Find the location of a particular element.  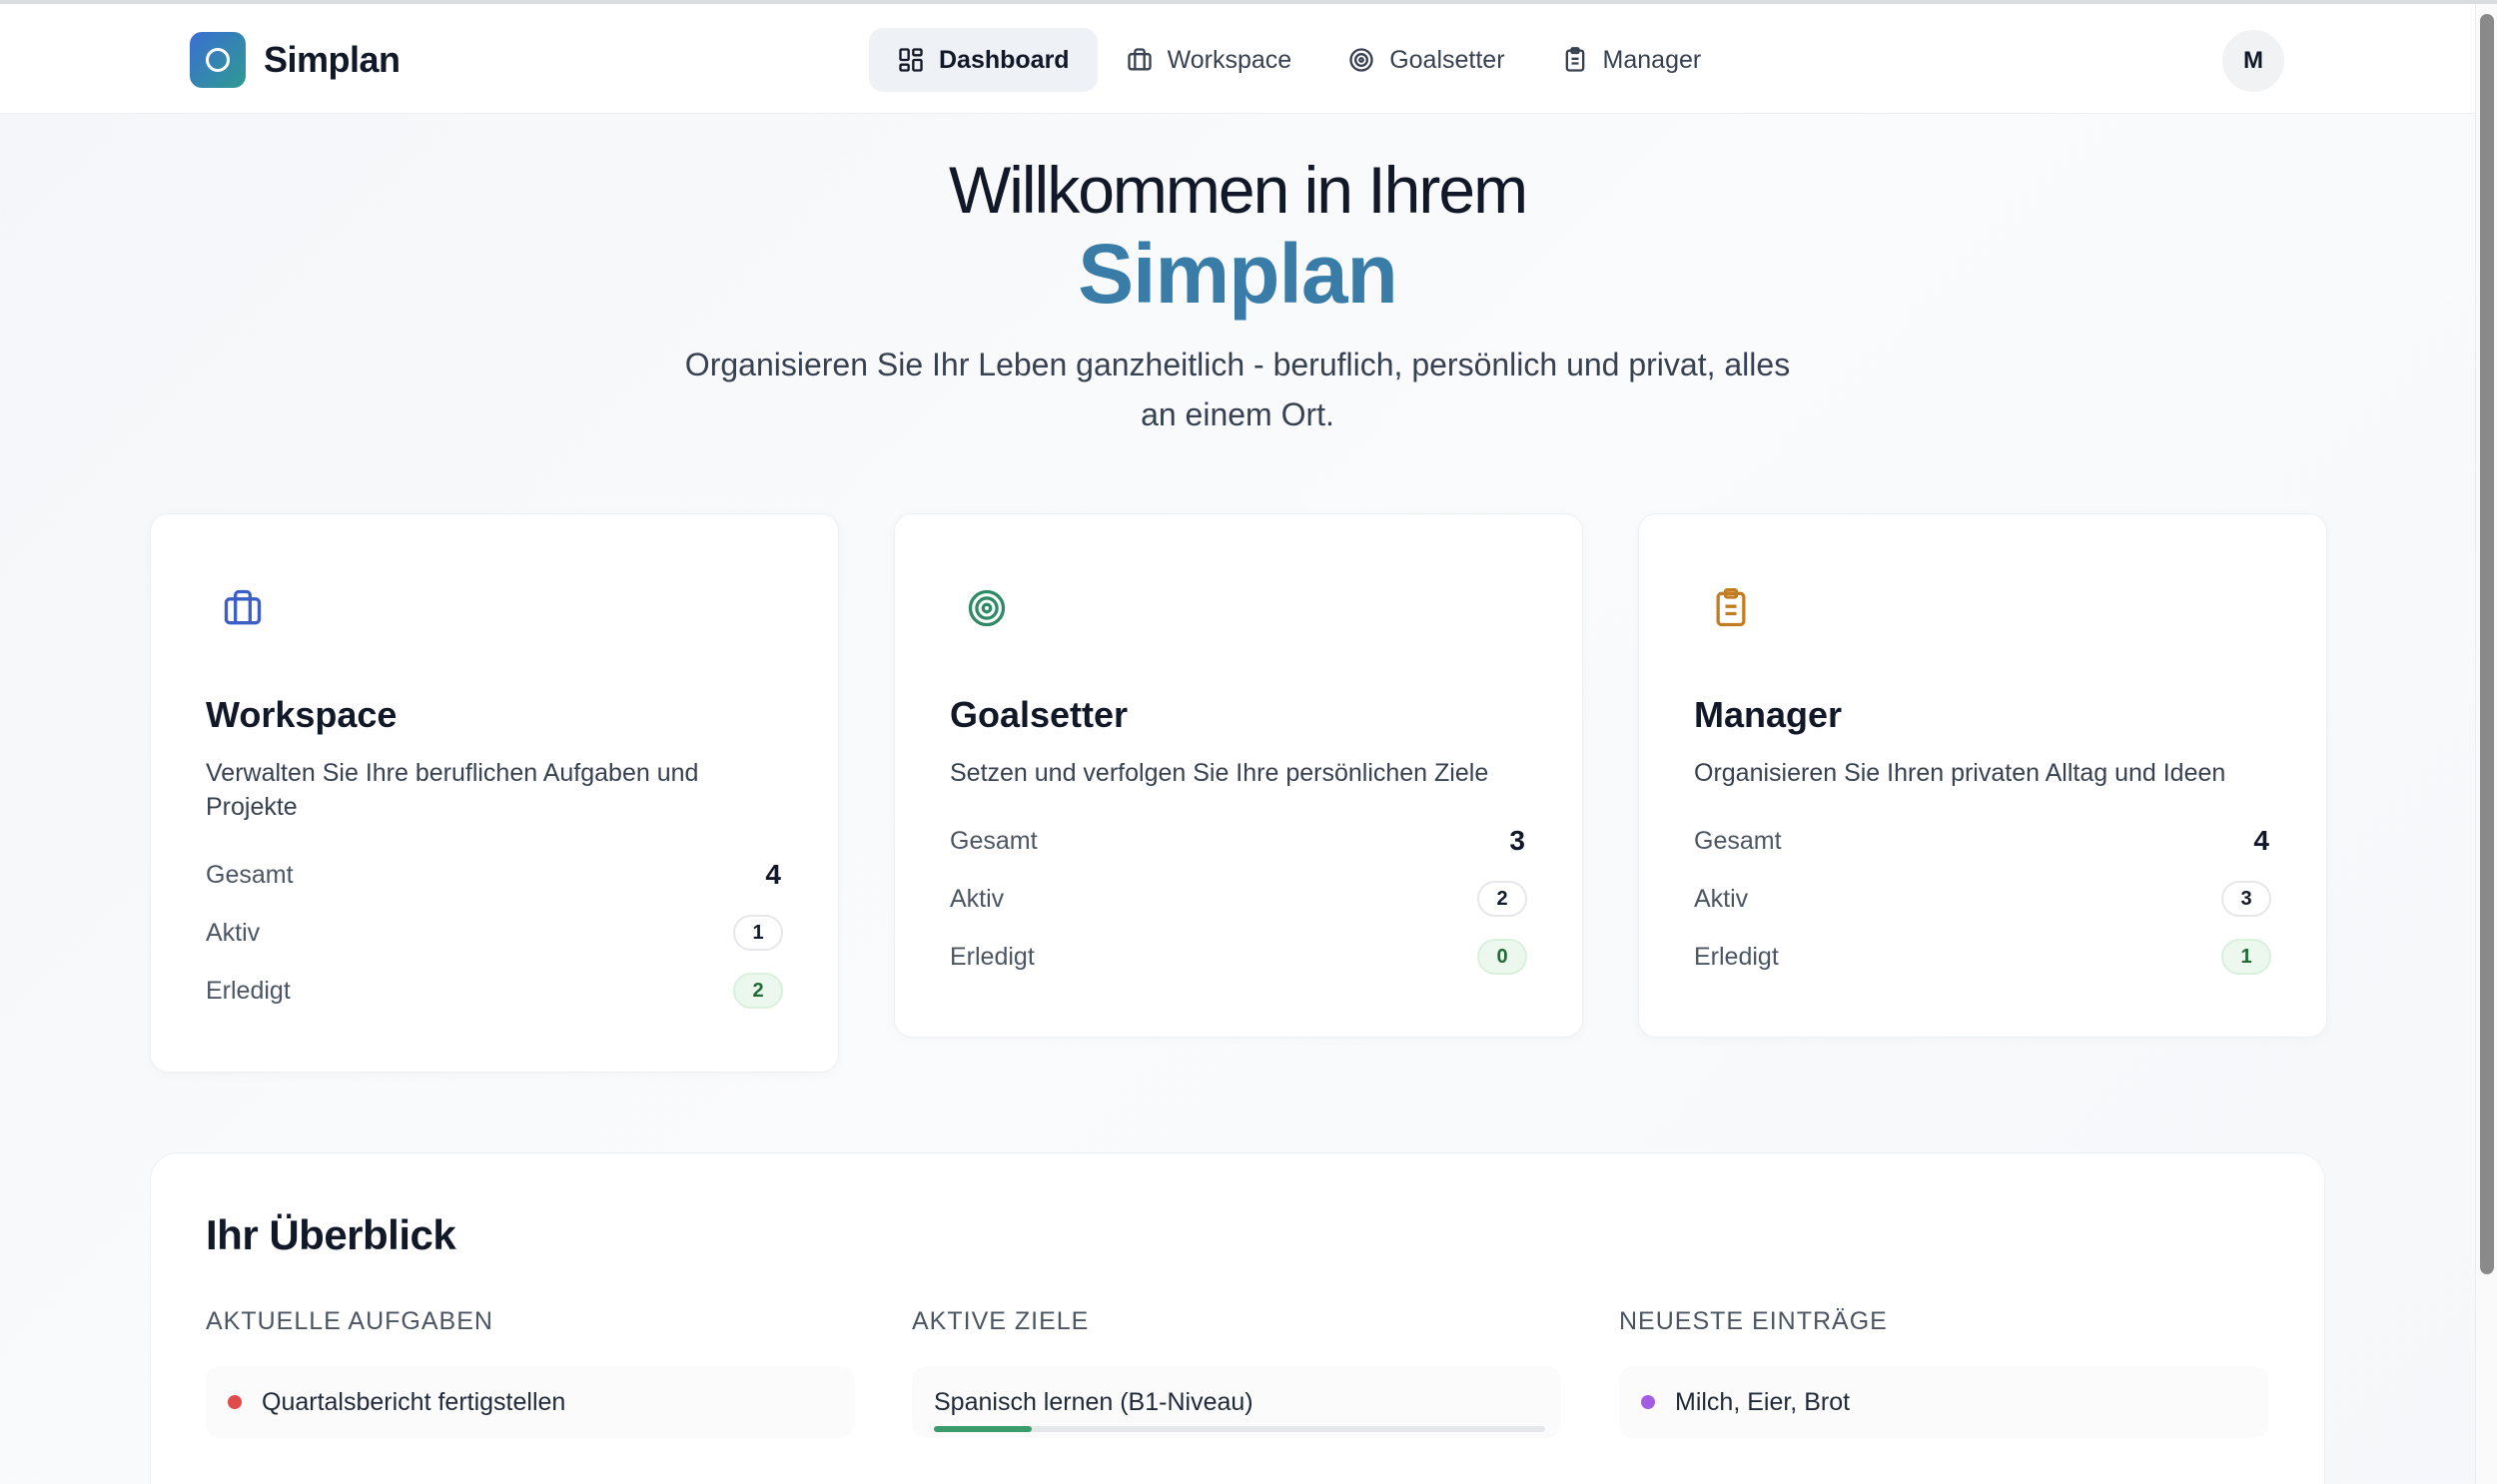

active-goals-heading: AKTIVE ZIELE is located at coordinates (1001, 1321).